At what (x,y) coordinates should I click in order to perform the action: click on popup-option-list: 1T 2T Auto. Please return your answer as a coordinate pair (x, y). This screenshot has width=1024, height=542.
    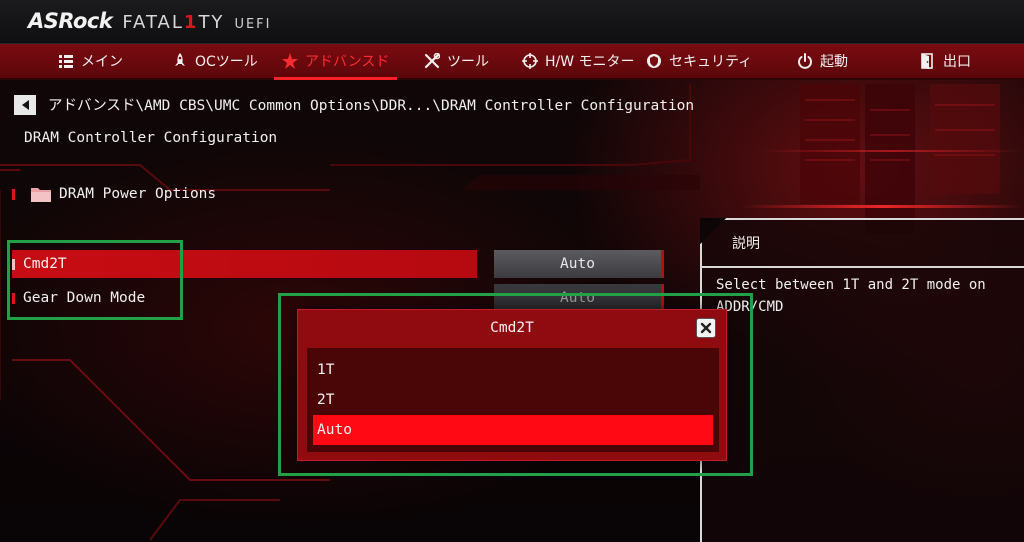
    Looking at the image, I should click on (513, 400).